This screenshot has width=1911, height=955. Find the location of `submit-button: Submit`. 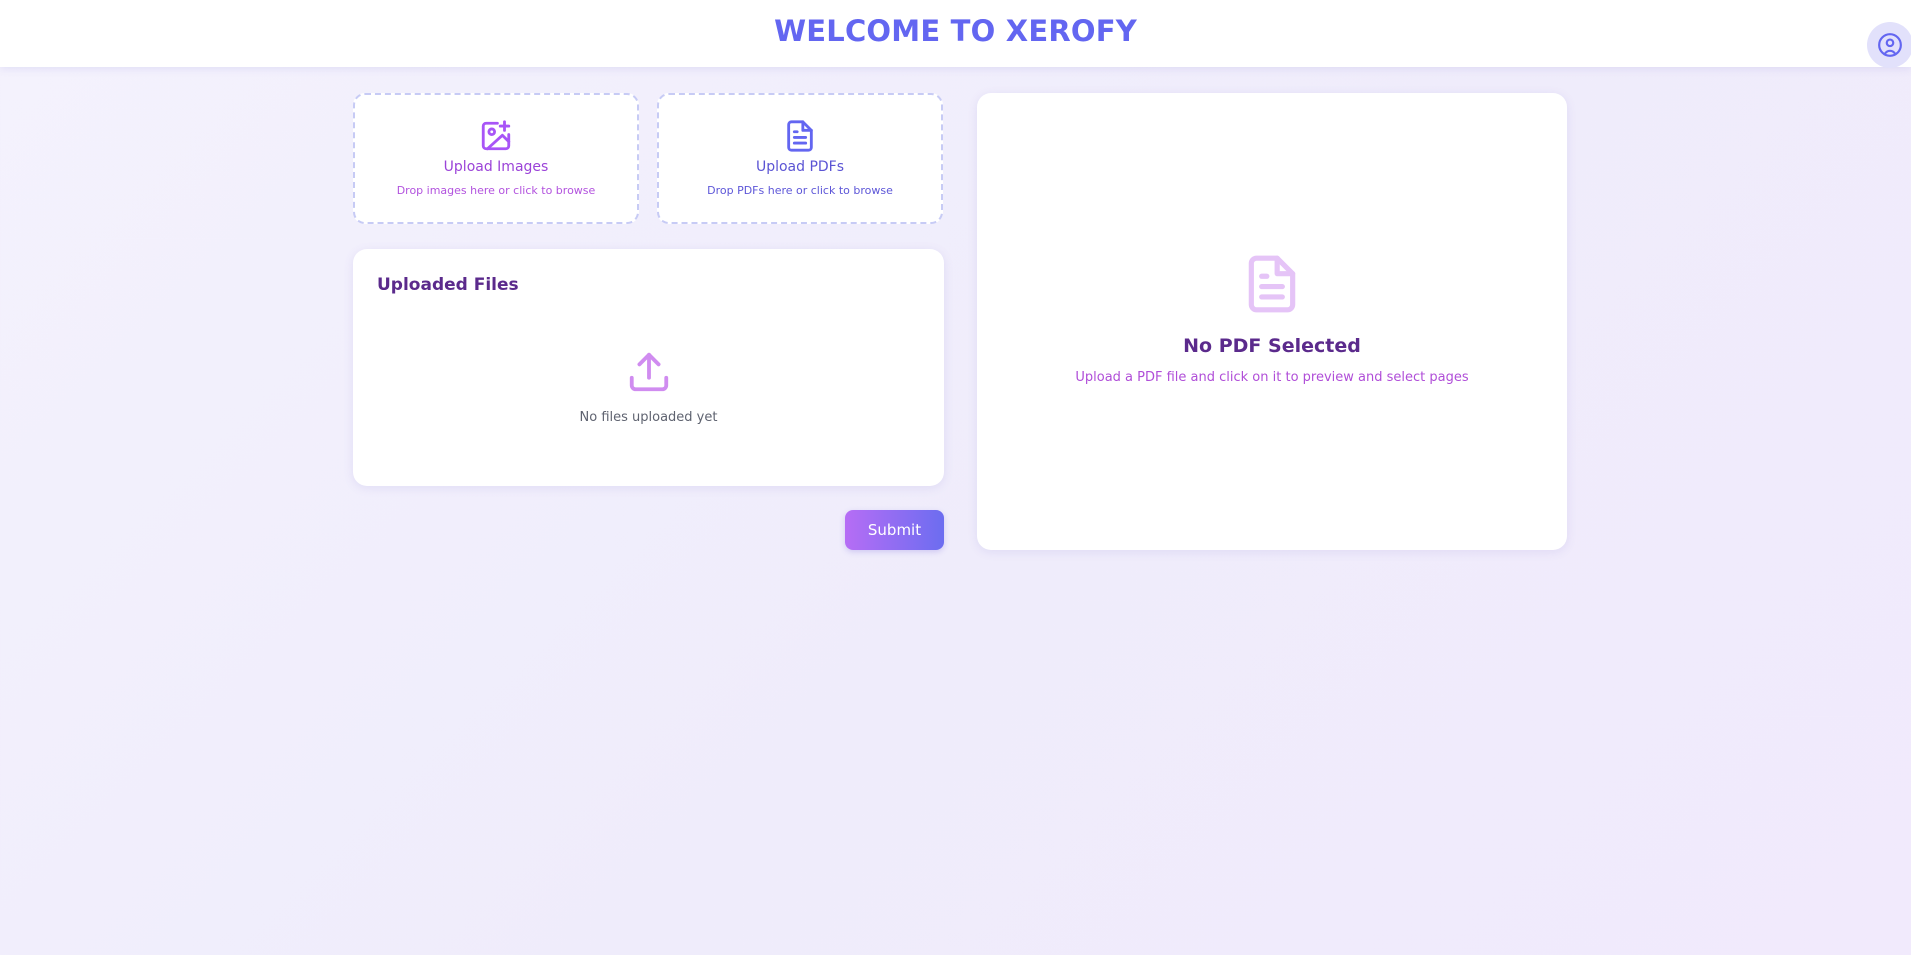

submit-button: Submit is located at coordinates (894, 530).